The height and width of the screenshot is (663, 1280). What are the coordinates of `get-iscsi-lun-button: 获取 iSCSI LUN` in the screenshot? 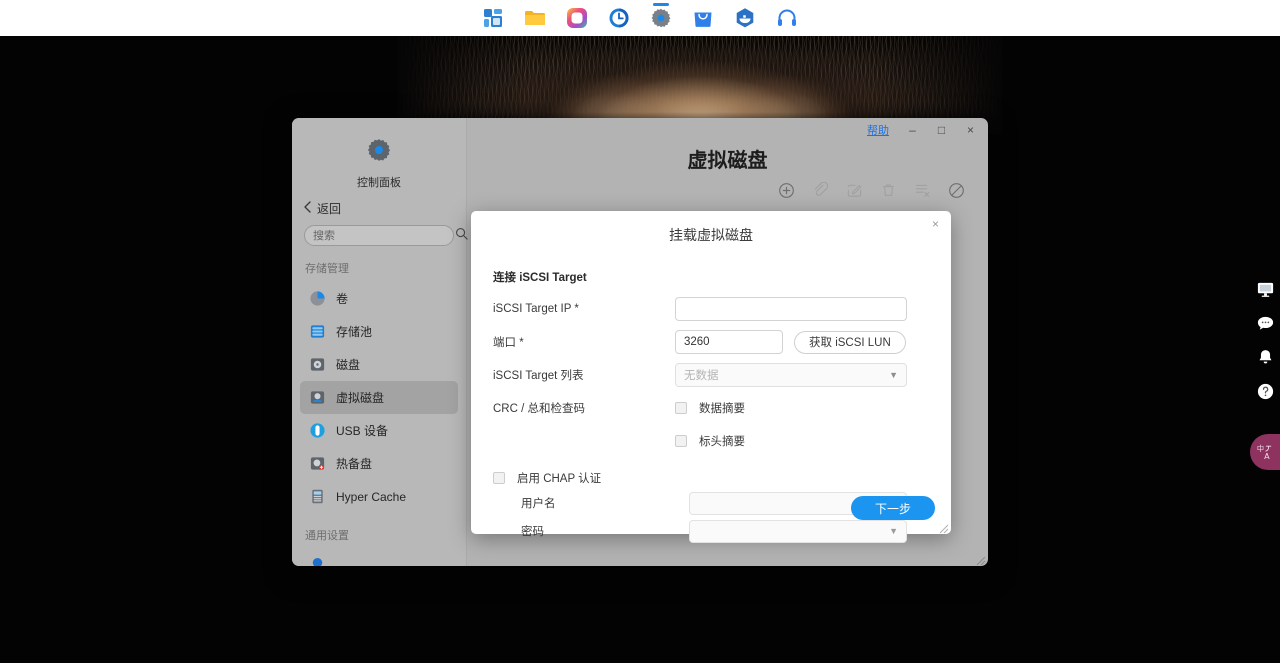 It's located at (850, 342).